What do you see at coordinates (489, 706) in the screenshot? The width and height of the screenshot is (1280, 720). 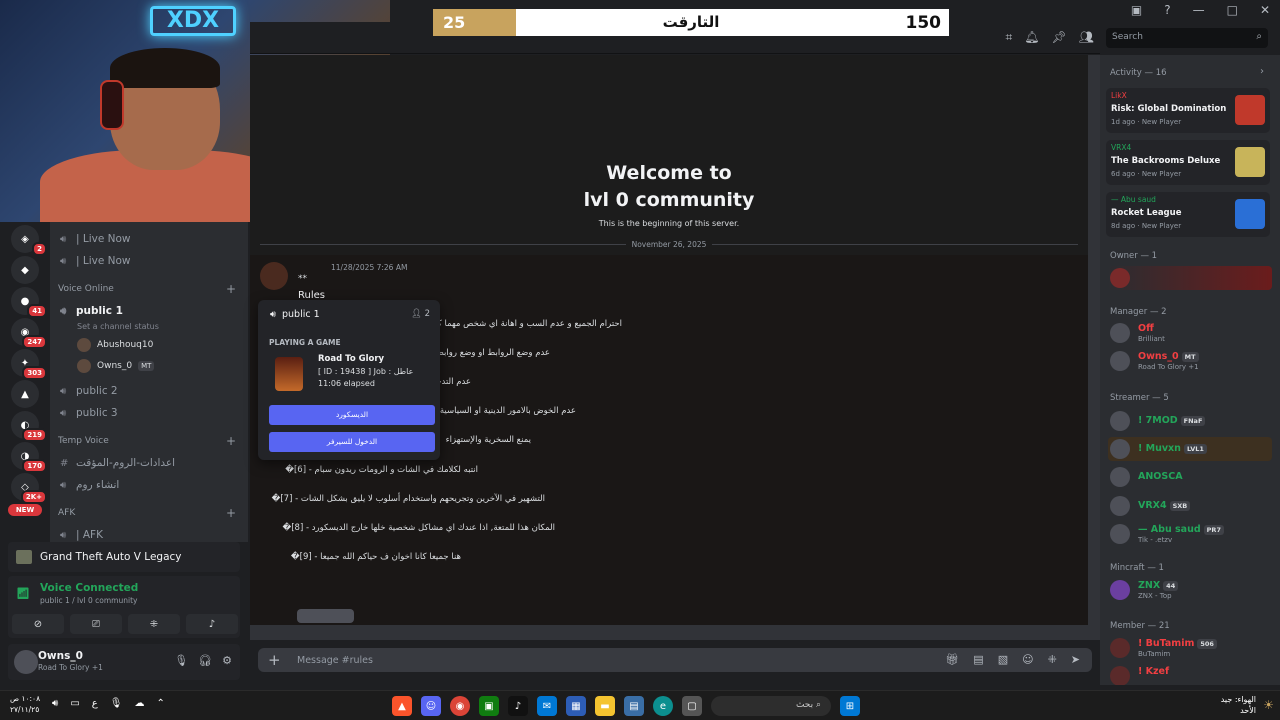 I see `app-xbox-icon: ▣` at bounding box center [489, 706].